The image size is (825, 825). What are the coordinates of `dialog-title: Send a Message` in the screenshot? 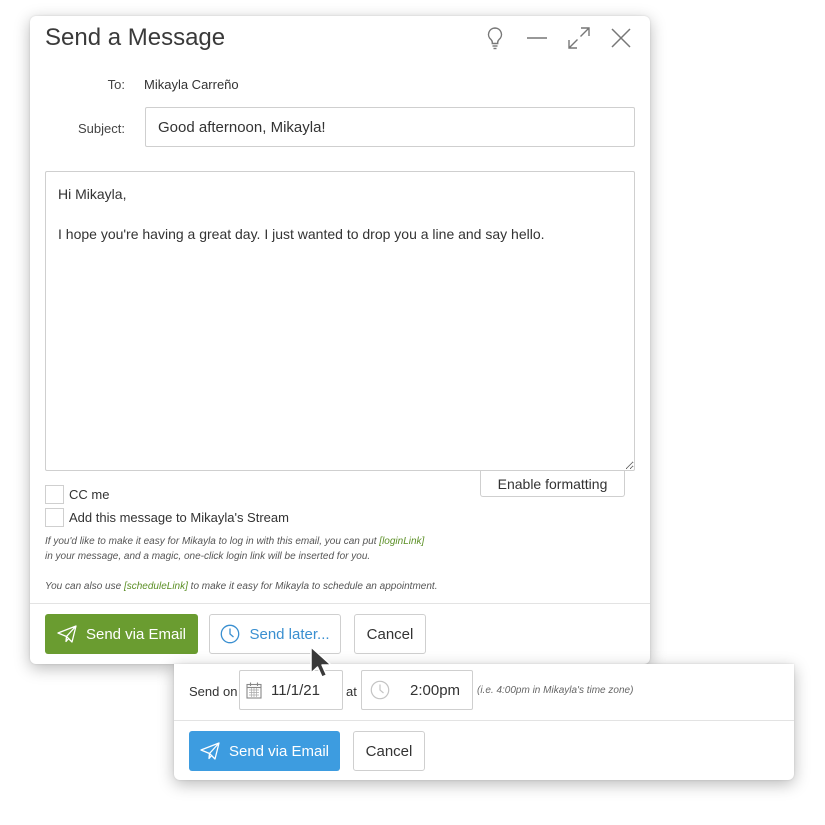 It's located at (135, 37).